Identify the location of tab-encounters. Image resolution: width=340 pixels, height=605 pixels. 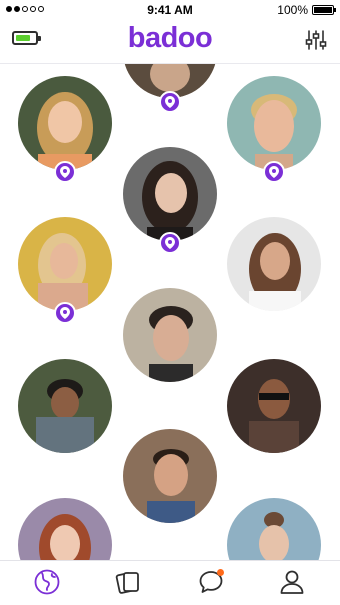
(128, 582).